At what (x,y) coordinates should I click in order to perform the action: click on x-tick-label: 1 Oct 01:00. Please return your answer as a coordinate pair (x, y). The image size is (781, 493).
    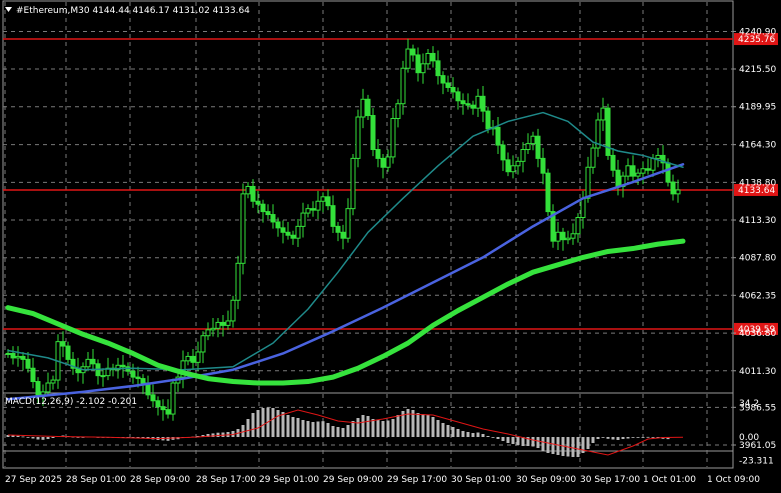
    Looking at the image, I should click on (669, 480).